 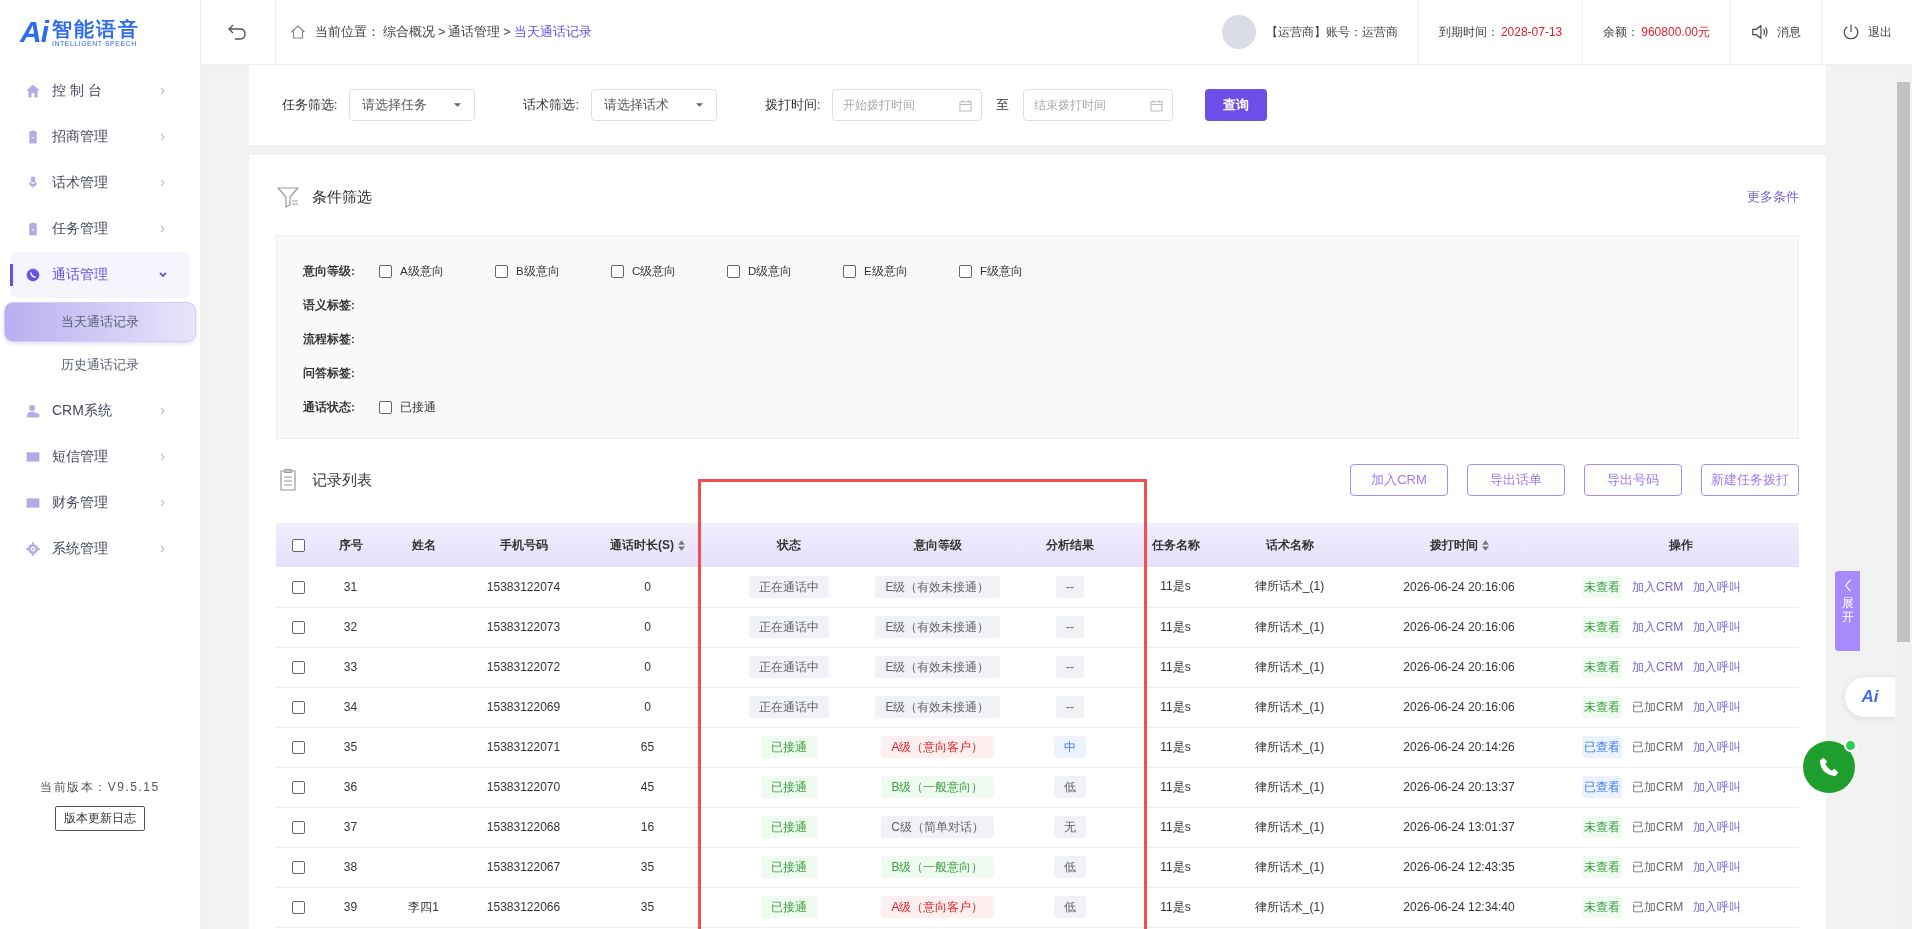 I want to click on changelog-button: 版本更新日志, so click(x=100, y=818).